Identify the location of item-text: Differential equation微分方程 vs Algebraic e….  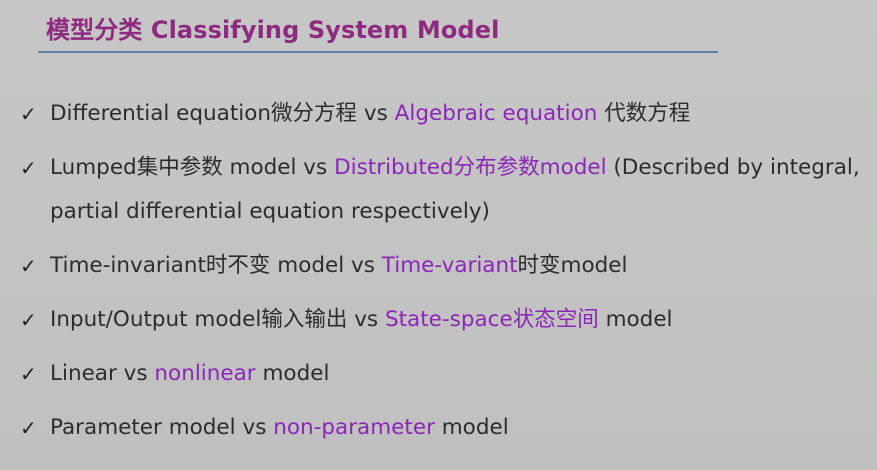
(462, 114).